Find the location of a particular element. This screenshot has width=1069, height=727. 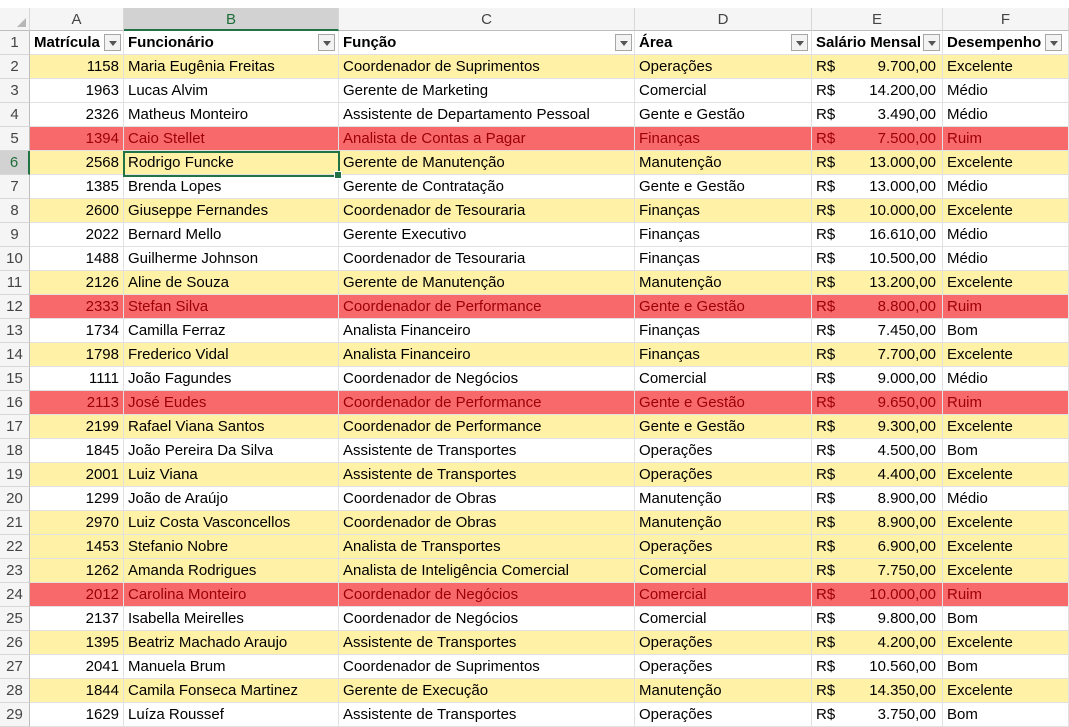

row-number: 8 is located at coordinates (15, 211).